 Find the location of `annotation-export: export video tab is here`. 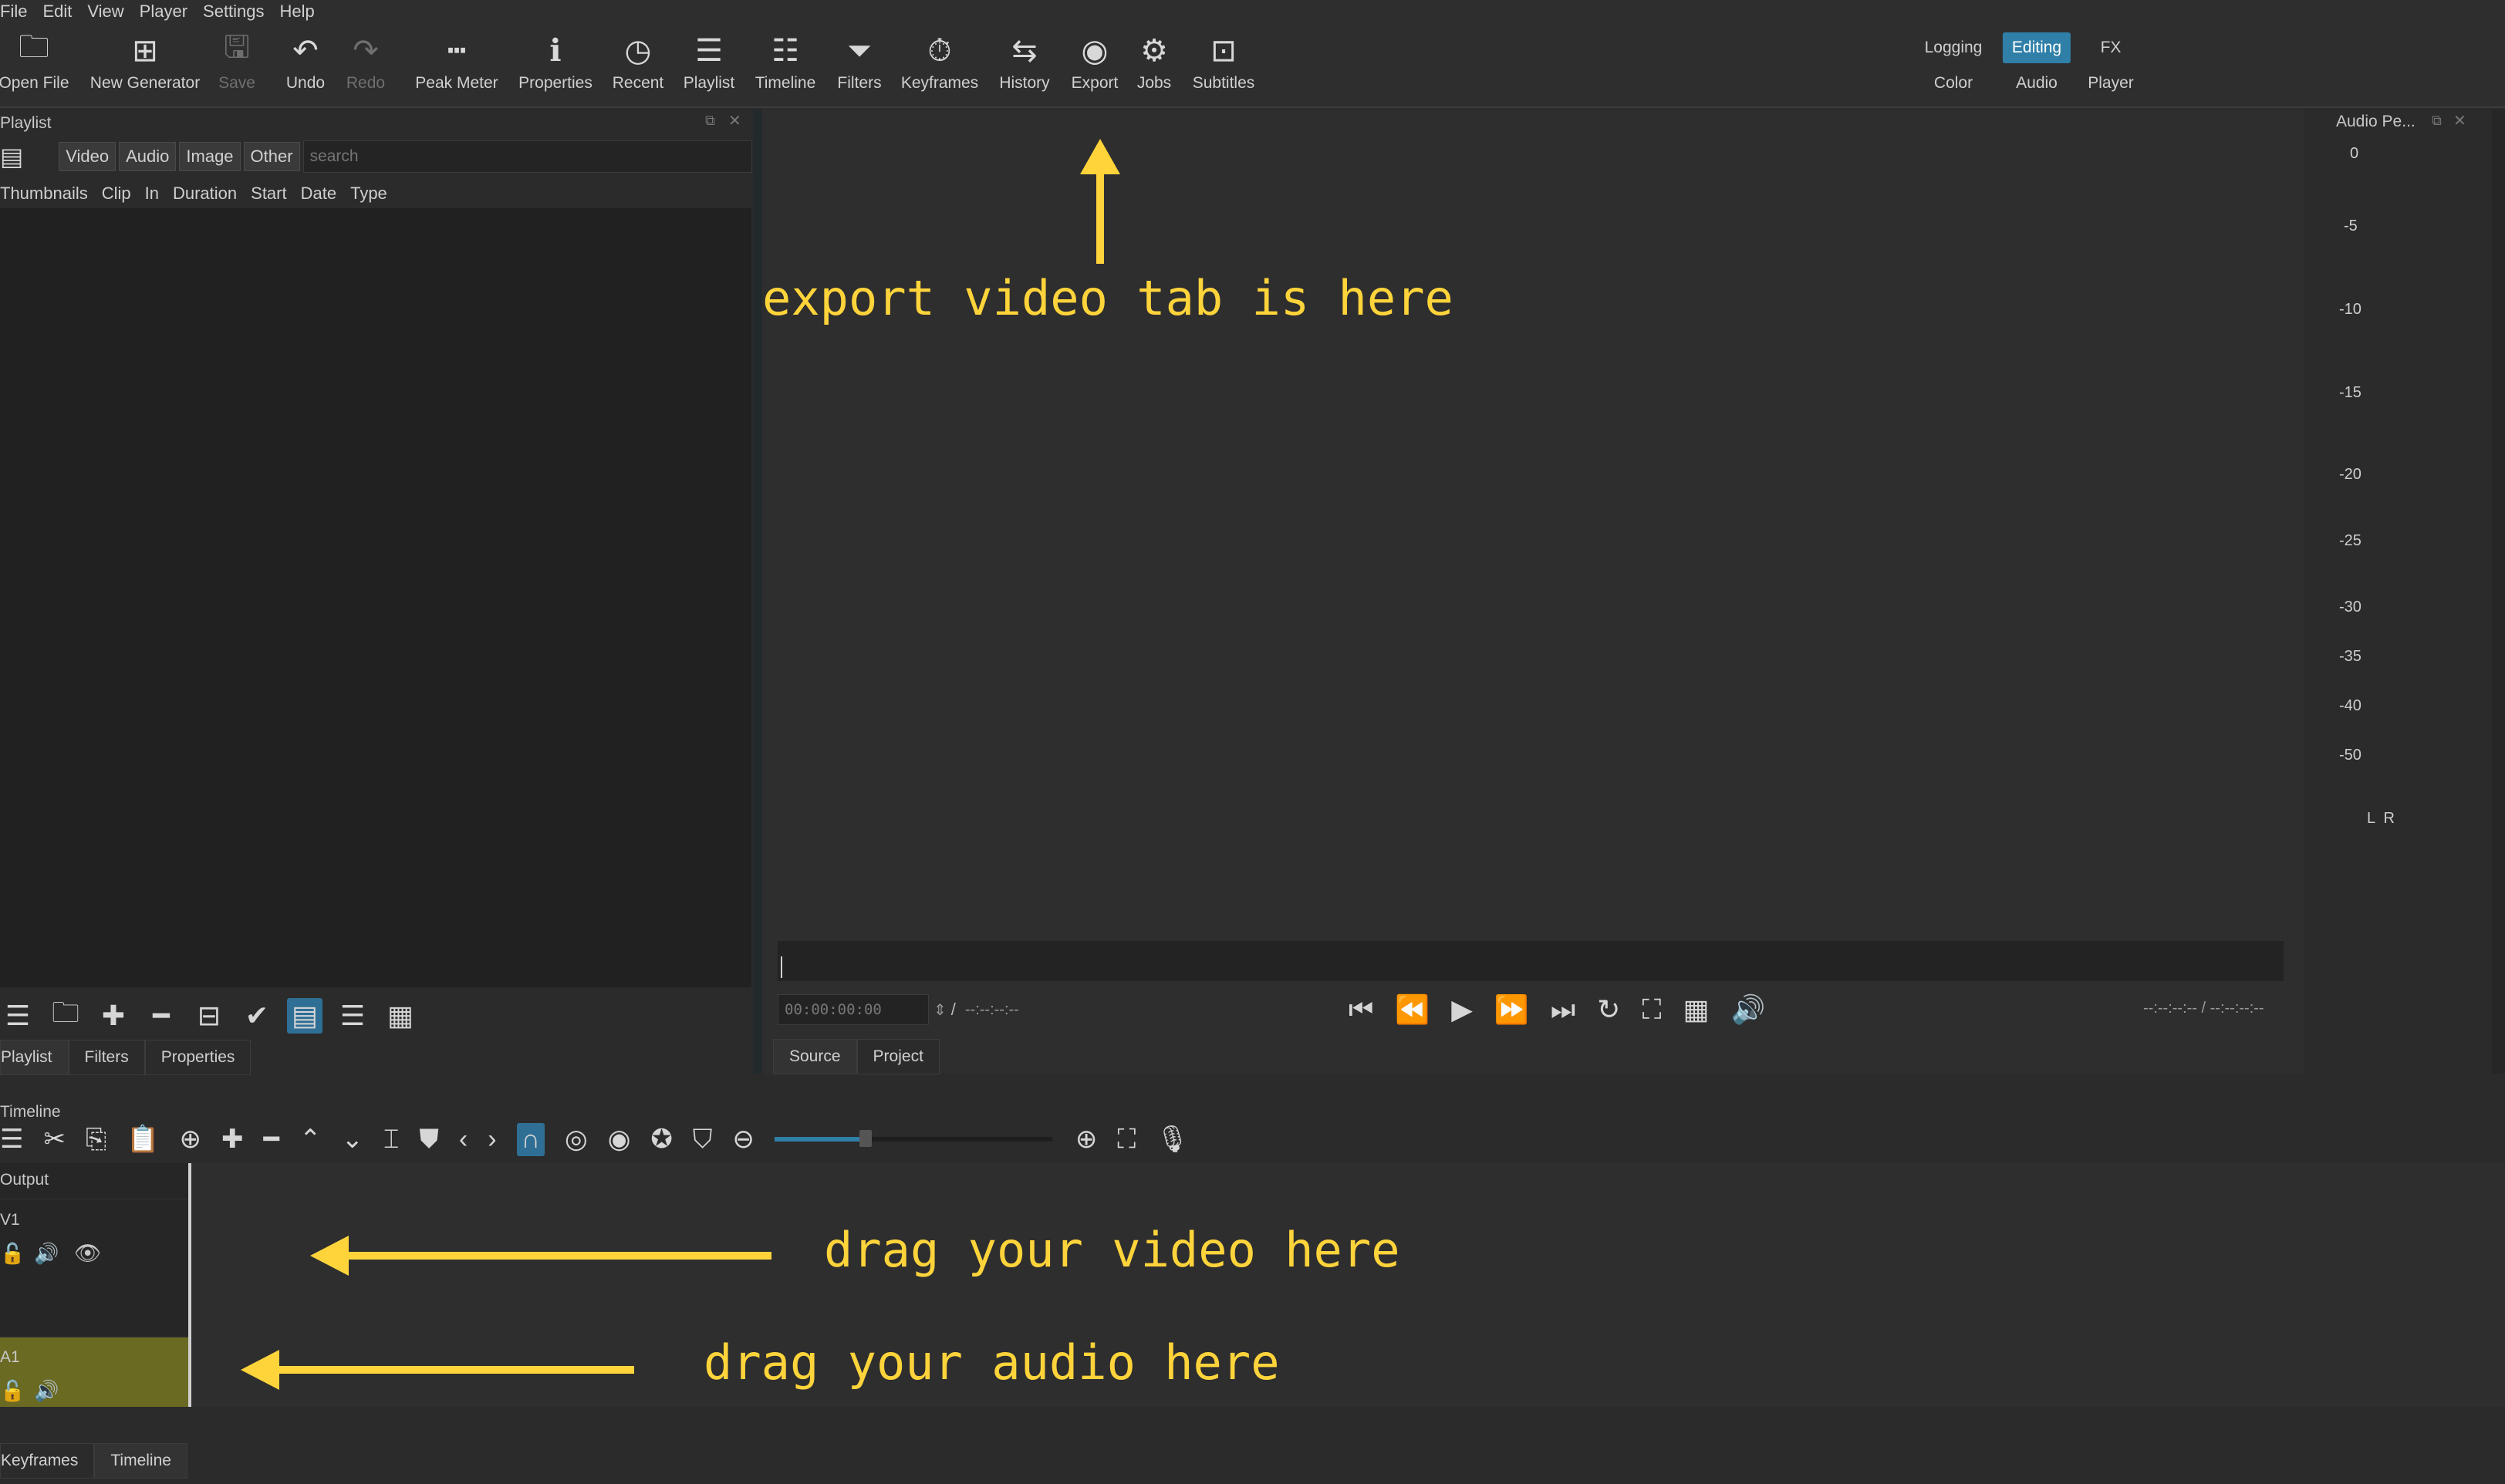

annotation-export: export video tab is here is located at coordinates (1108, 298).